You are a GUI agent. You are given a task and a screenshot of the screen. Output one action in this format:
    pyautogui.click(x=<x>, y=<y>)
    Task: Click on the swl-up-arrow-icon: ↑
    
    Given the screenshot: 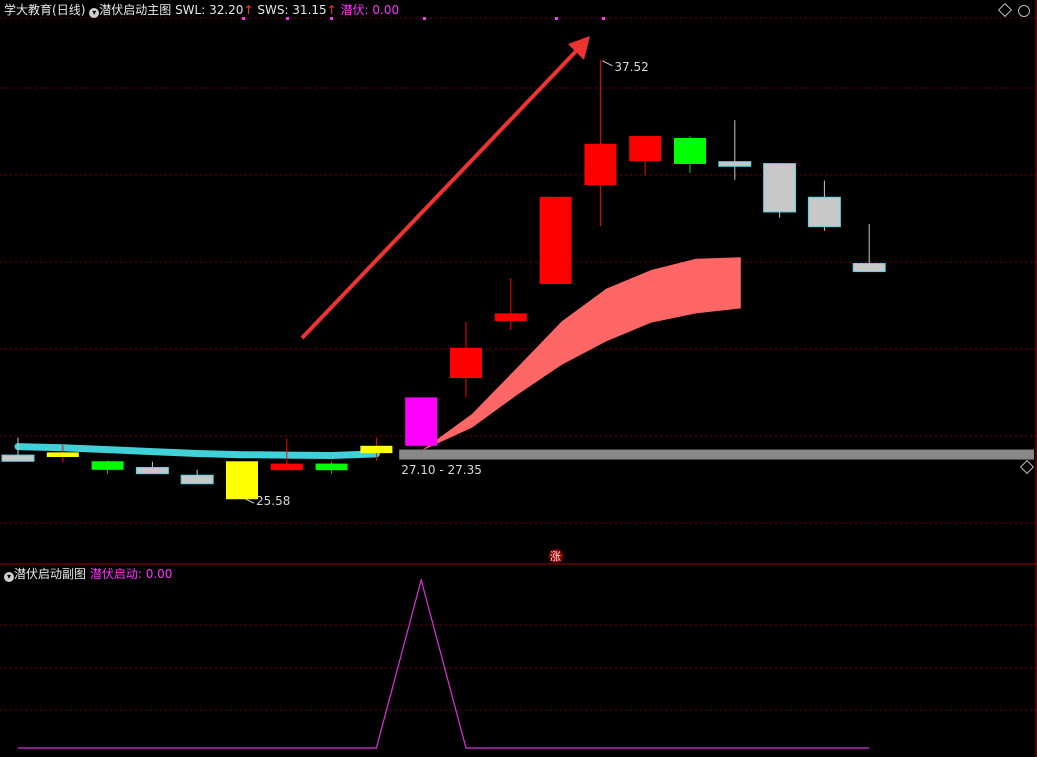 What is the action you would take?
    pyautogui.click(x=248, y=10)
    